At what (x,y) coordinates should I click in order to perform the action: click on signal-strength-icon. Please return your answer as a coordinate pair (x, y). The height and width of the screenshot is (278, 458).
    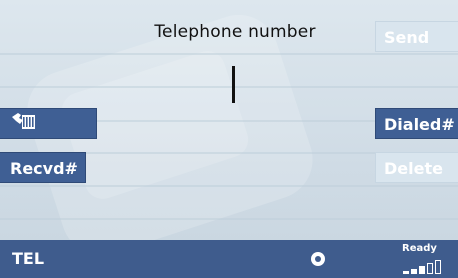
    Looking at the image, I should click on (426, 267).